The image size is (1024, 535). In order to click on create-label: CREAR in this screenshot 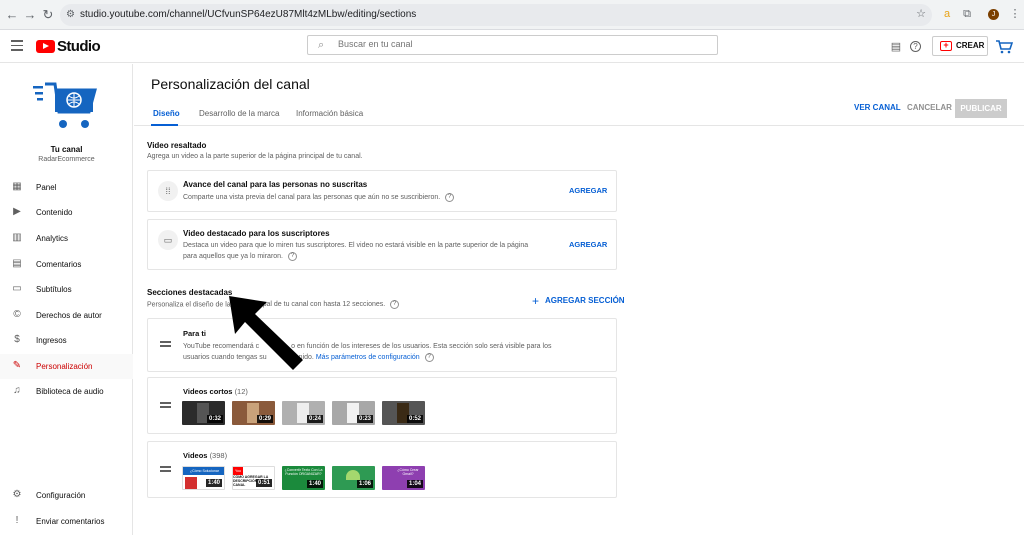, I will do `click(970, 45)`.